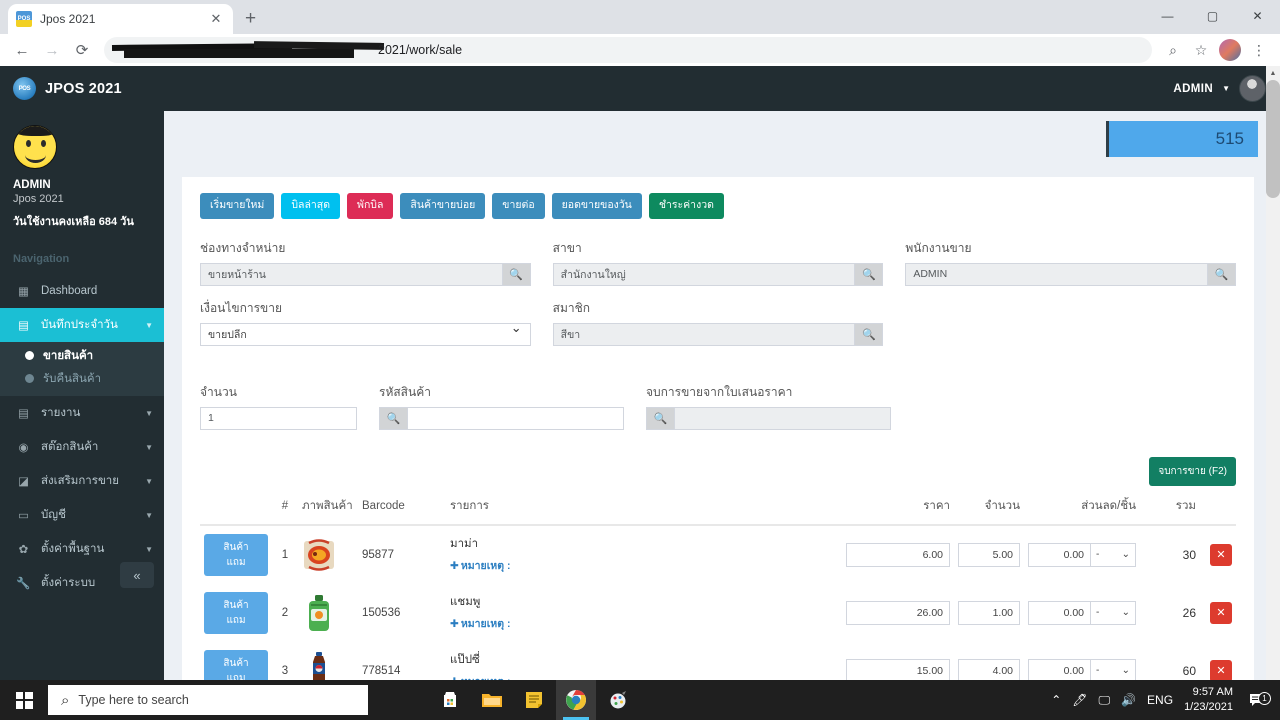  What do you see at coordinates (53, 515) in the screenshot?
I see `sidebar-item-label: บัญชี` at bounding box center [53, 515].